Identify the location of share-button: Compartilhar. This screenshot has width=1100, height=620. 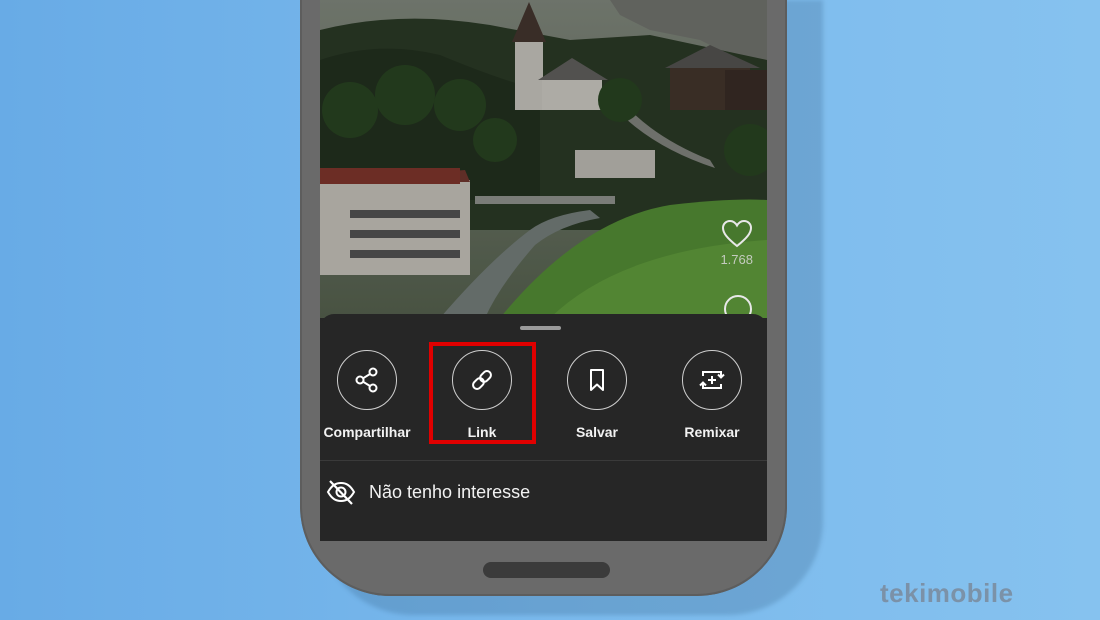
(368, 395).